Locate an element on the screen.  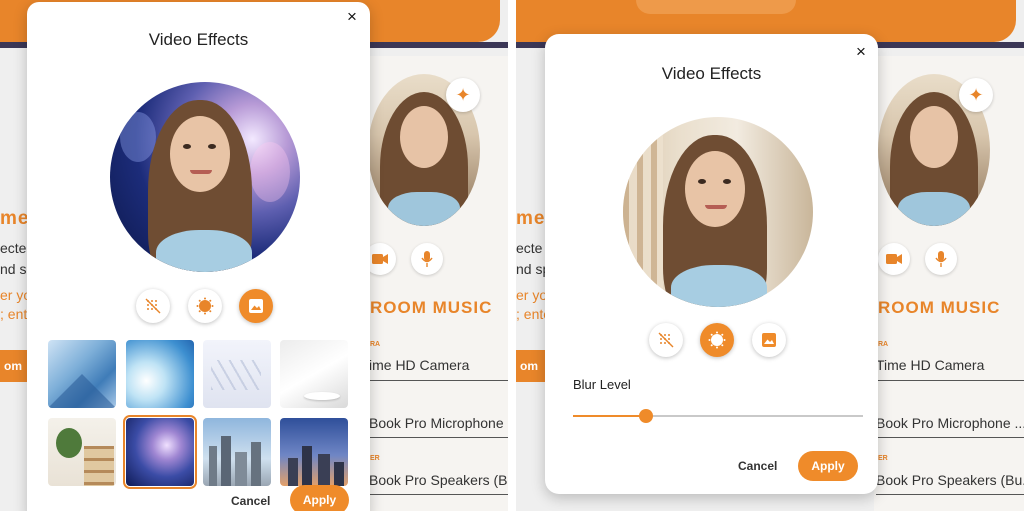
blur-level-slider is located at coordinates (718, 416).